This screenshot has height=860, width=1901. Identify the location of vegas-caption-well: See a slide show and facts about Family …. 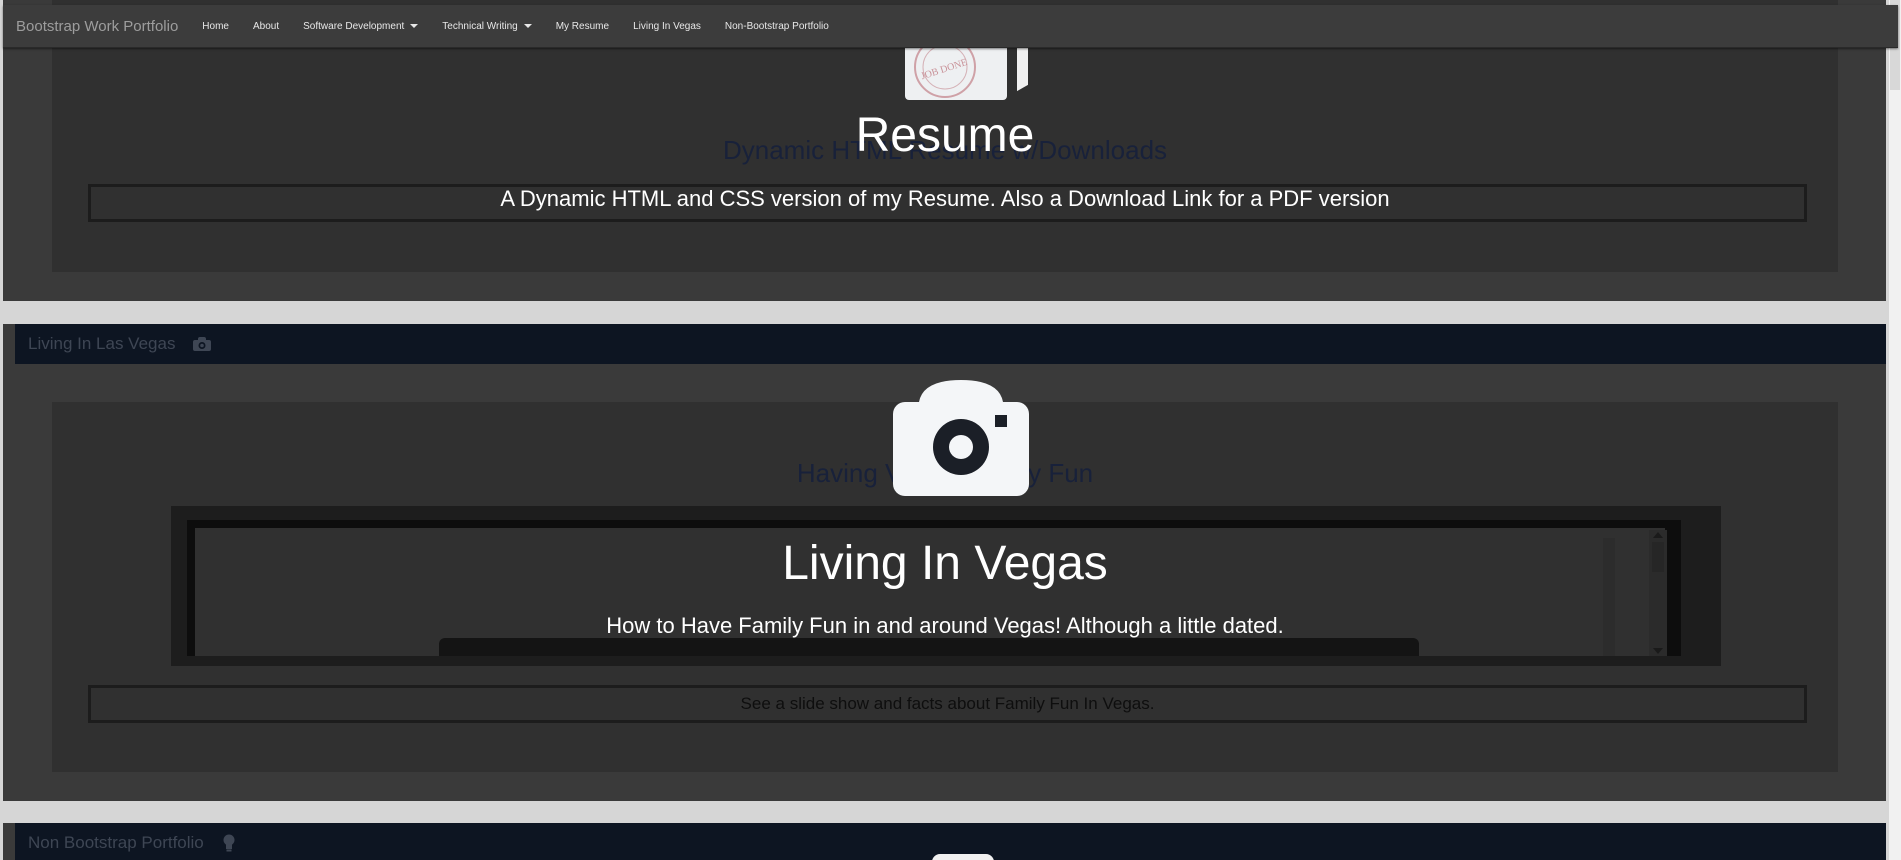
(947, 704).